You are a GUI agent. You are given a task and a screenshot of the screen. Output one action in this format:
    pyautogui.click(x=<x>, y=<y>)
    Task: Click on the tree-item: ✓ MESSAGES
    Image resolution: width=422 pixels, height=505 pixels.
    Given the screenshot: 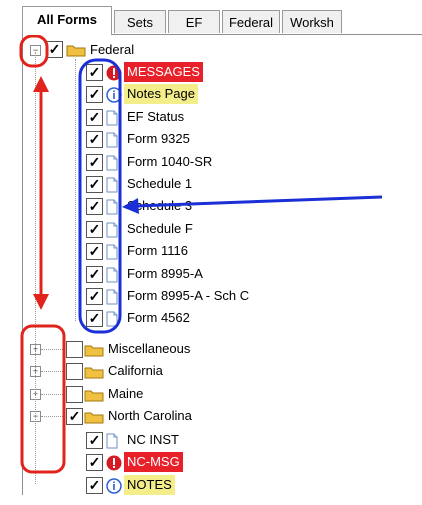 What is the action you would take?
    pyautogui.click(x=203, y=73)
    